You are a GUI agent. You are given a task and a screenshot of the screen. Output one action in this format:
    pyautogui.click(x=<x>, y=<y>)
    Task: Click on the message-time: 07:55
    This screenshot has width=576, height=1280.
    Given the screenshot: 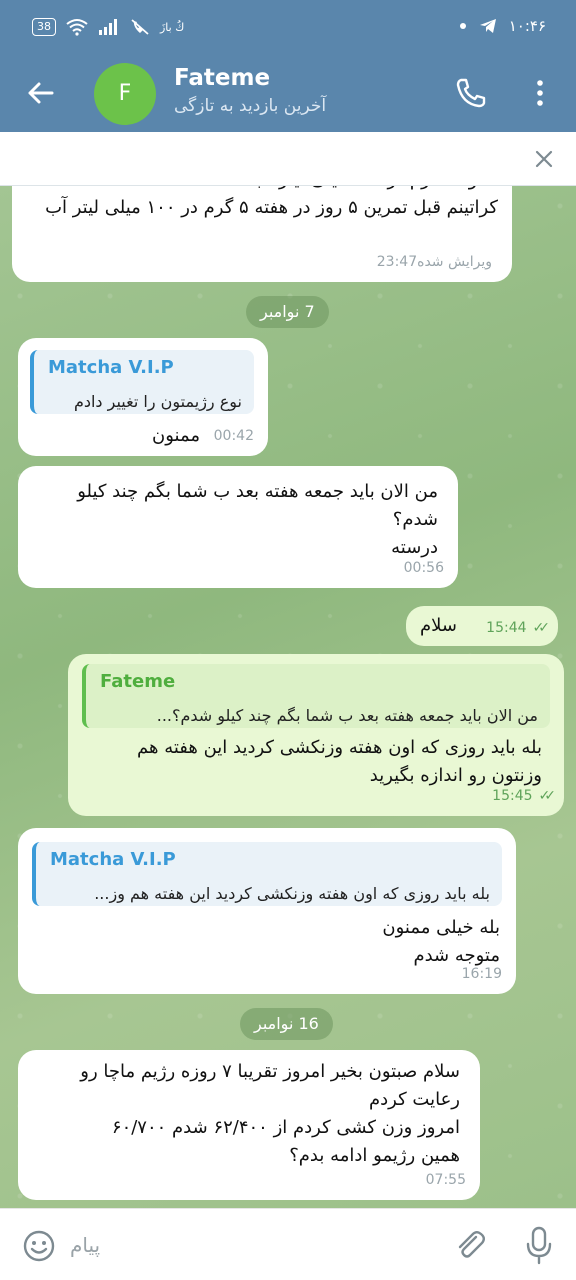 What is the action you would take?
    pyautogui.click(x=445, y=1180)
    